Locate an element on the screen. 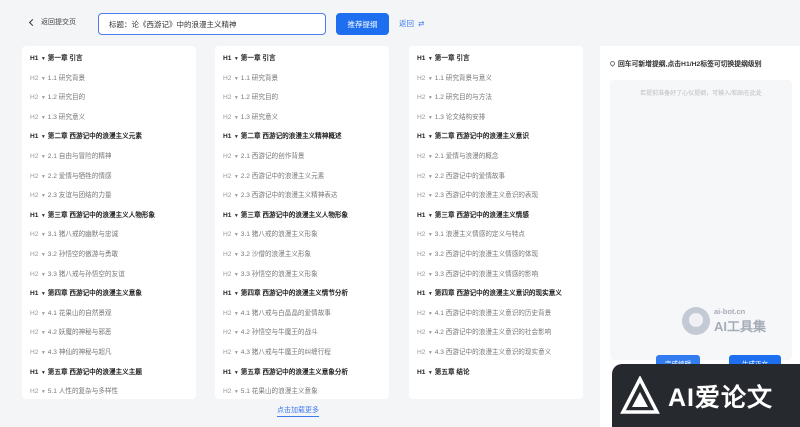 This screenshot has width=800, height=427. outline-item: H2 ▼ 1.1 研究背景 is located at coordinates (306, 79).